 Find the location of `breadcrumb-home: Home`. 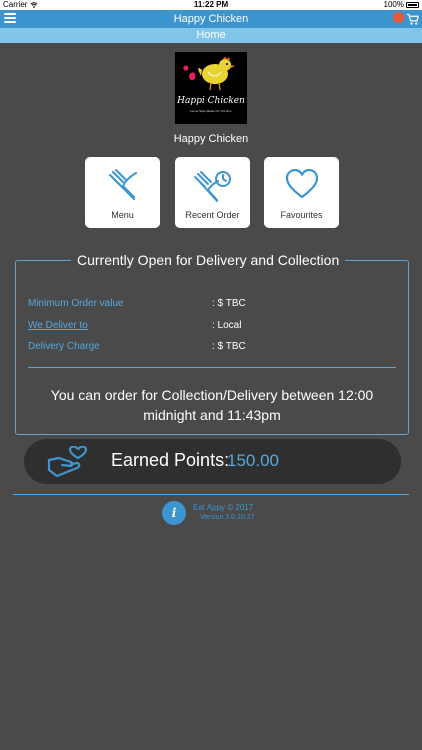

breadcrumb-home: Home is located at coordinates (211, 35).